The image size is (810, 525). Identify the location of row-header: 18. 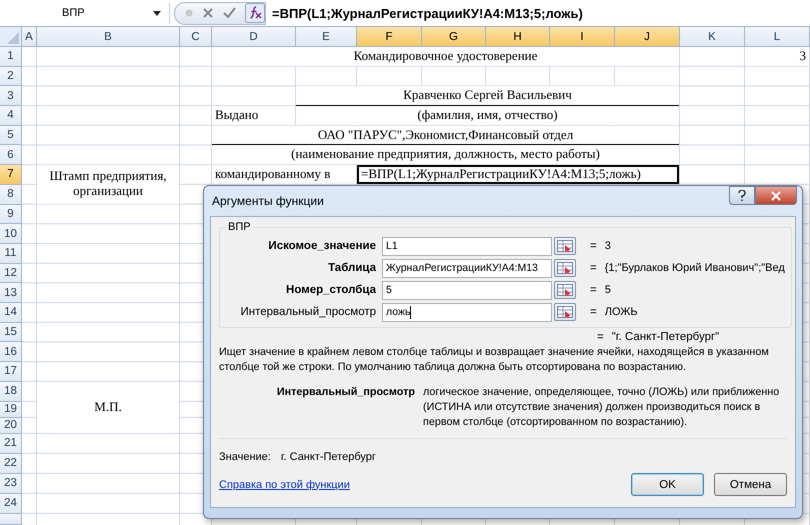
(11, 392).